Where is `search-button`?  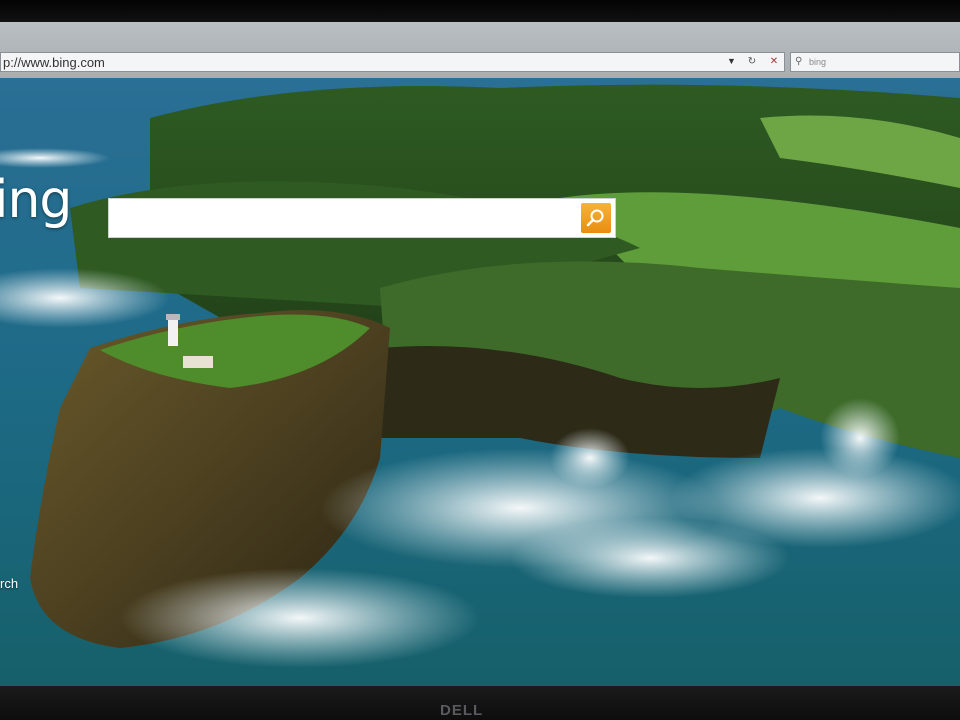 search-button is located at coordinates (596, 218).